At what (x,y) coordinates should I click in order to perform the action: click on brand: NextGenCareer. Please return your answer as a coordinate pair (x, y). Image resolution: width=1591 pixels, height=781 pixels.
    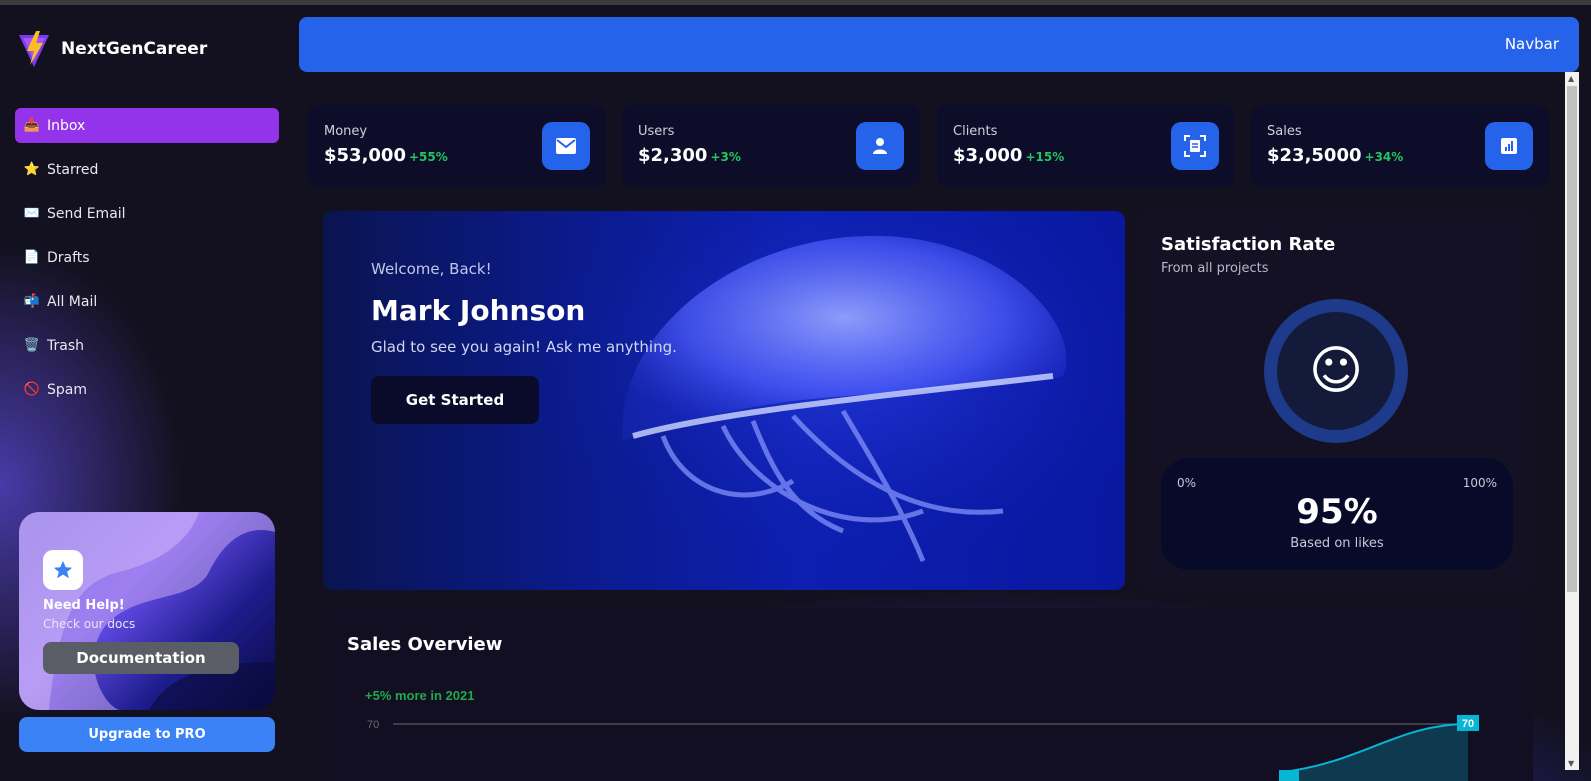
    Looking at the image, I should click on (112, 49).